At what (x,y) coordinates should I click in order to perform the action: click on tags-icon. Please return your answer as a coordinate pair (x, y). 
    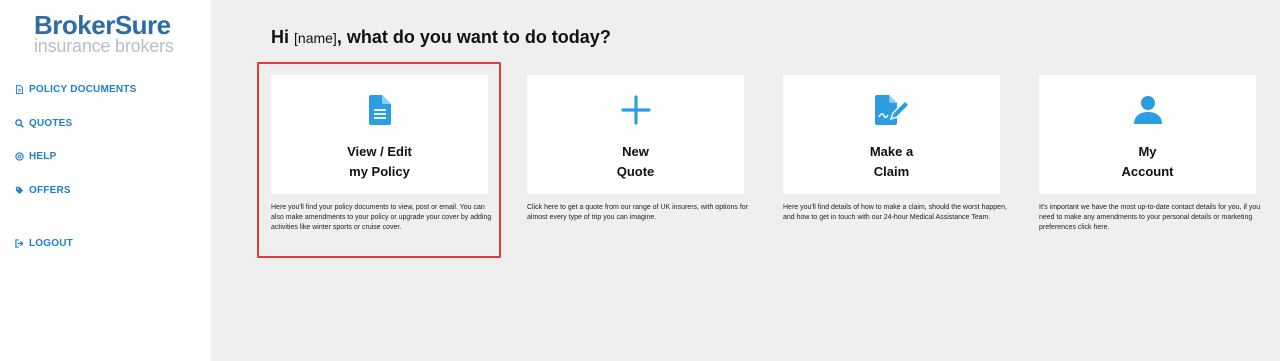
    Looking at the image, I should click on (19, 191).